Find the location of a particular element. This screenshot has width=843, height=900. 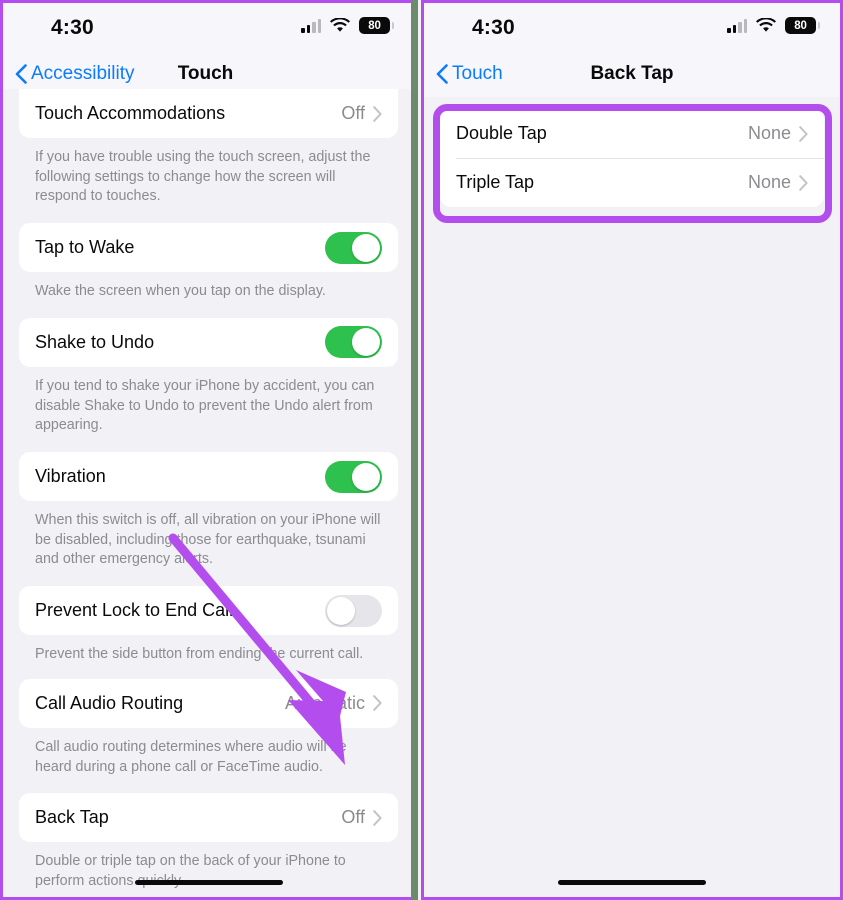

row-prevent-lock-to-end-call: Prevent Lock to End Call is located at coordinates (208, 610).